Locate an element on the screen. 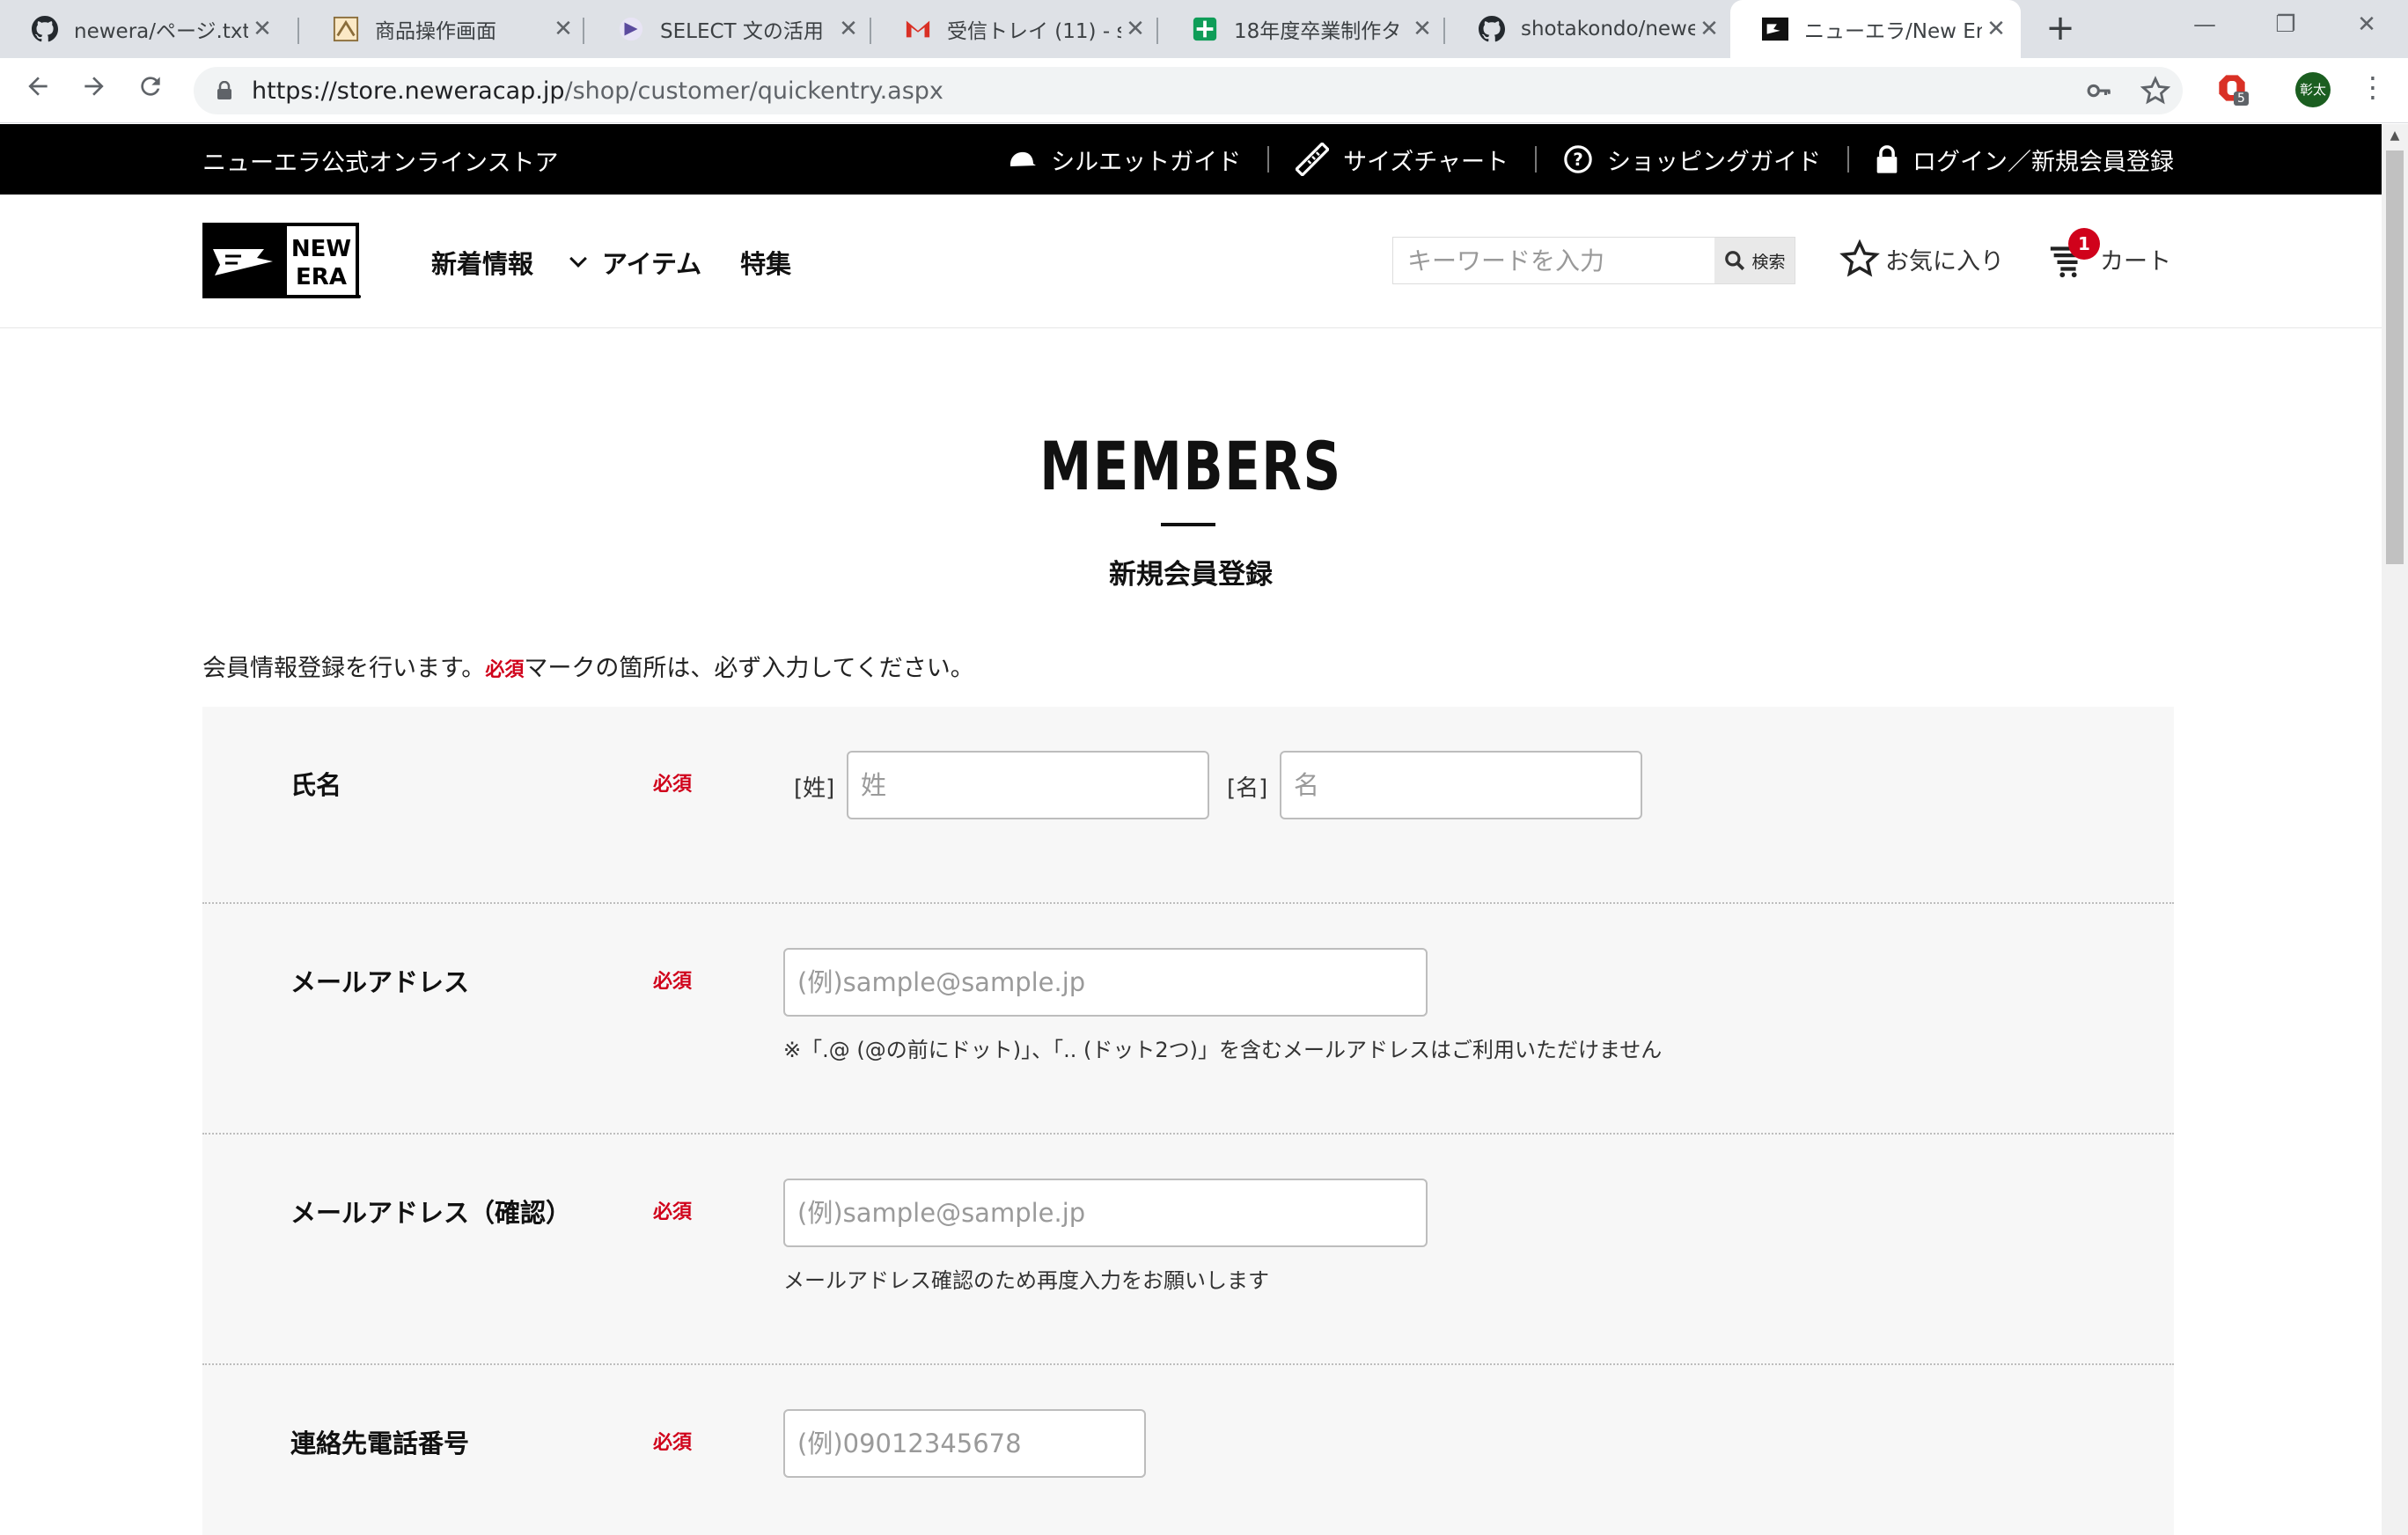  email-confirm-note: メールアドレス確認のため再度入力をお願いします is located at coordinates (1026, 1280).